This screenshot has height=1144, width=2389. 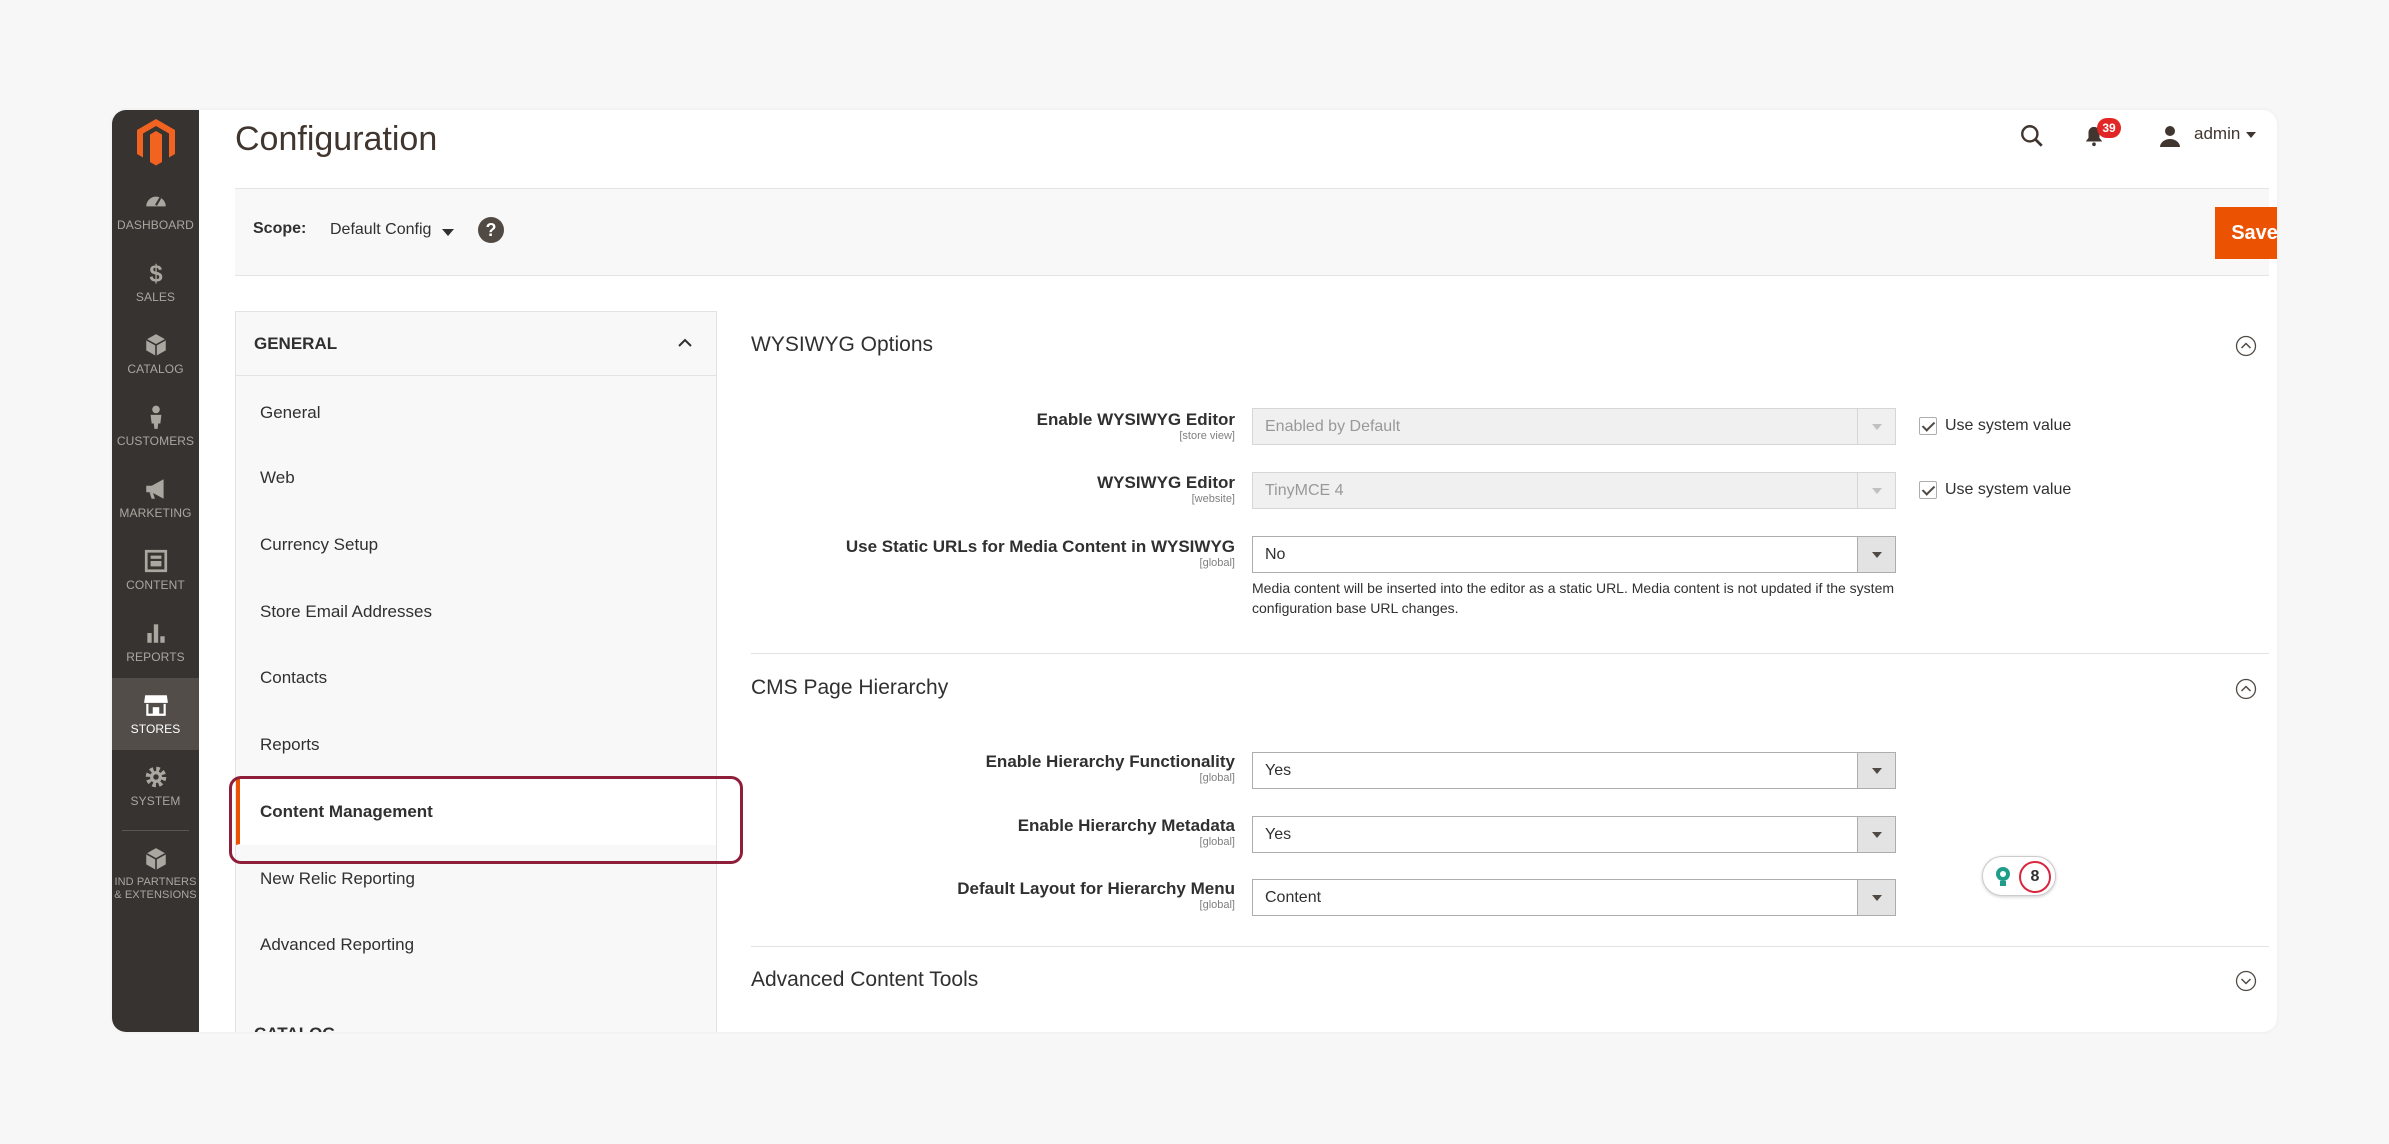 What do you see at coordinates (155, 512) in the screenshot?
I see `sidebar-item-label: MARKETING` at bounding box center [155, 512].